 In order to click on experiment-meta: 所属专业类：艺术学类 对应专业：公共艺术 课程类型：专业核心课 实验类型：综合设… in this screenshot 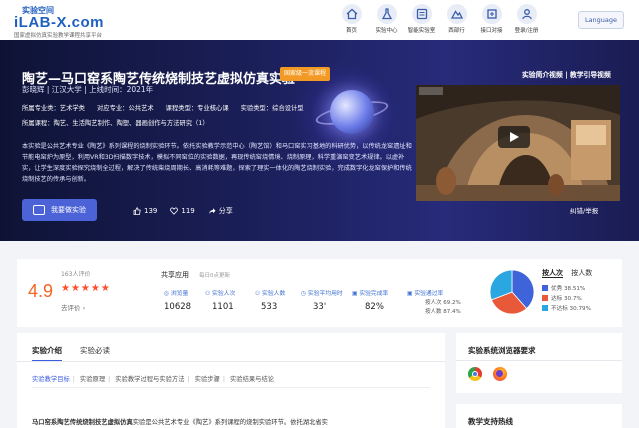, I will do `click(168, 107)`.